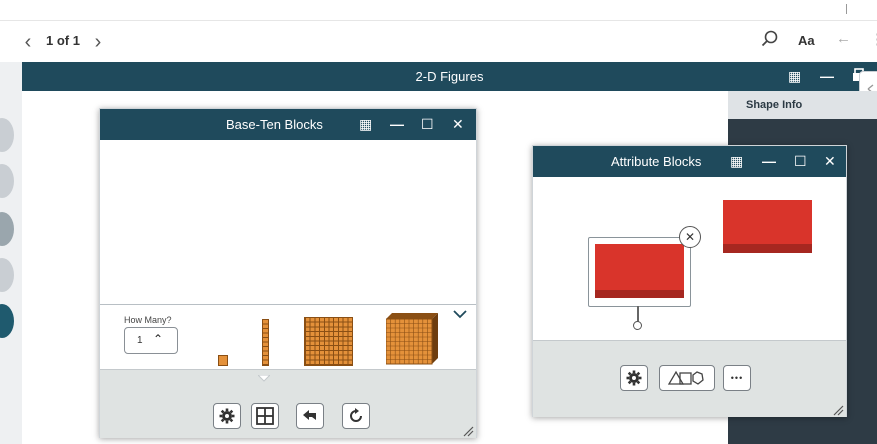 Image resolution: width=877 pixels, height=444 pixels. Describe the element at coordinates (411, 339) in the screenshot. I see `cube-block` at that location.